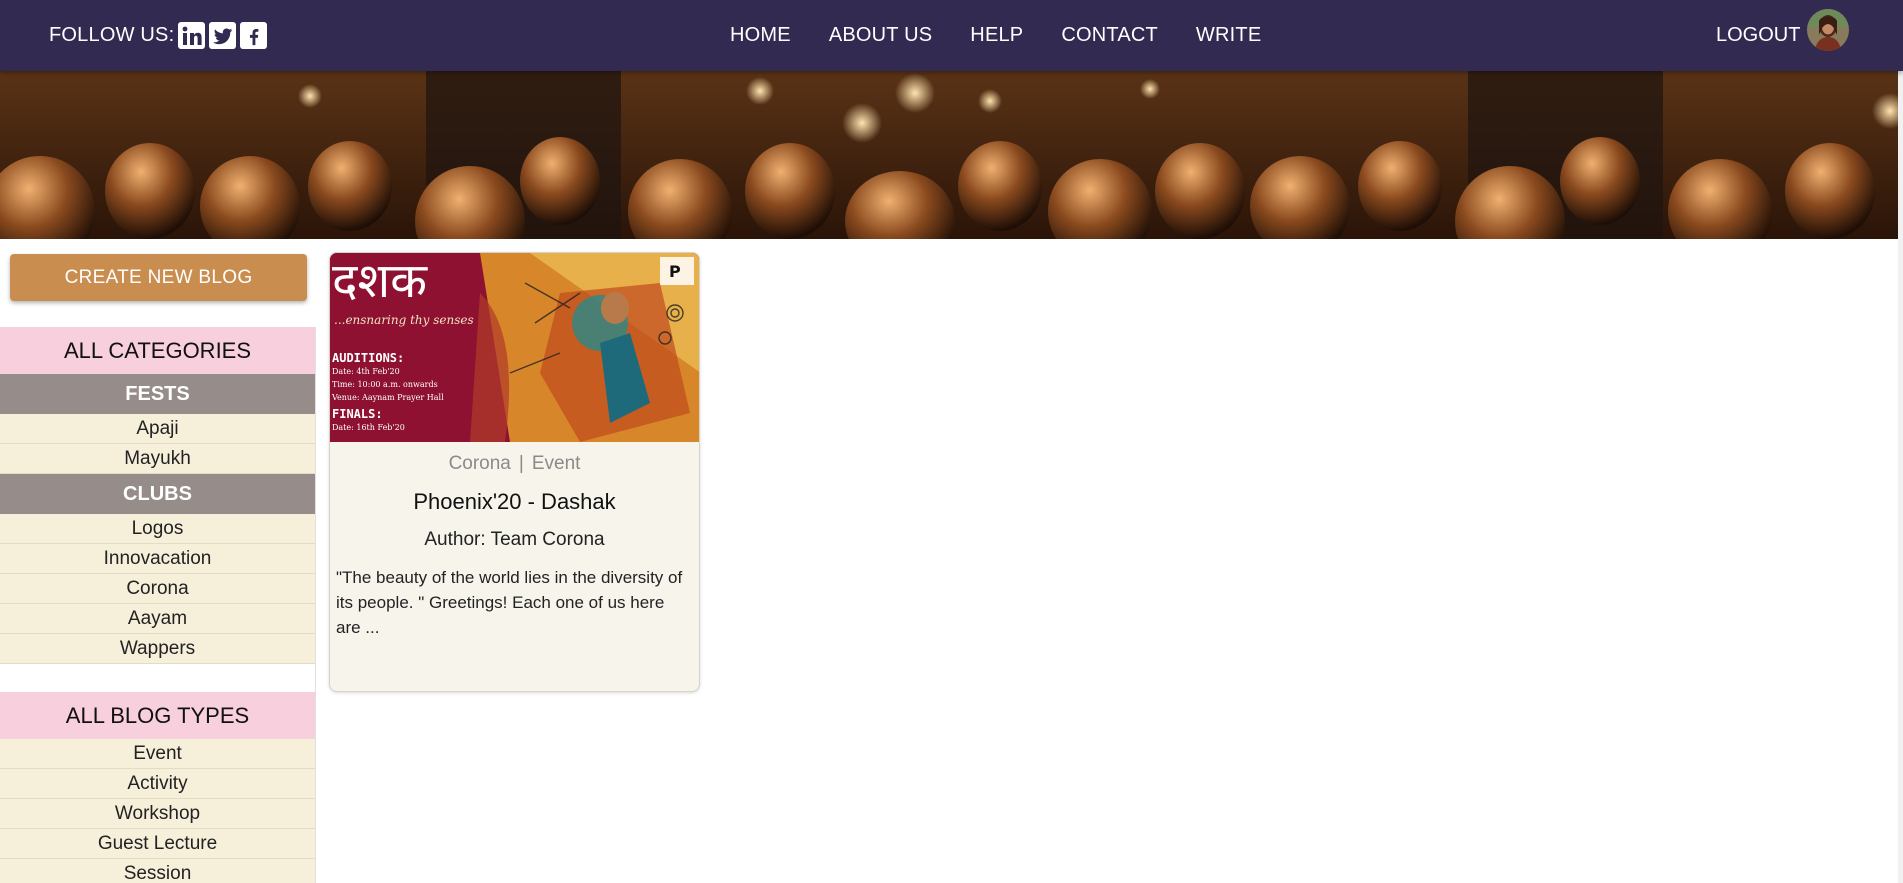 The image size is (1903, 883). What do you see at coordinates (157, 529) in the screenshot?
I see `sidebar-item-logos: Logos` at bounding box center [157, 529].